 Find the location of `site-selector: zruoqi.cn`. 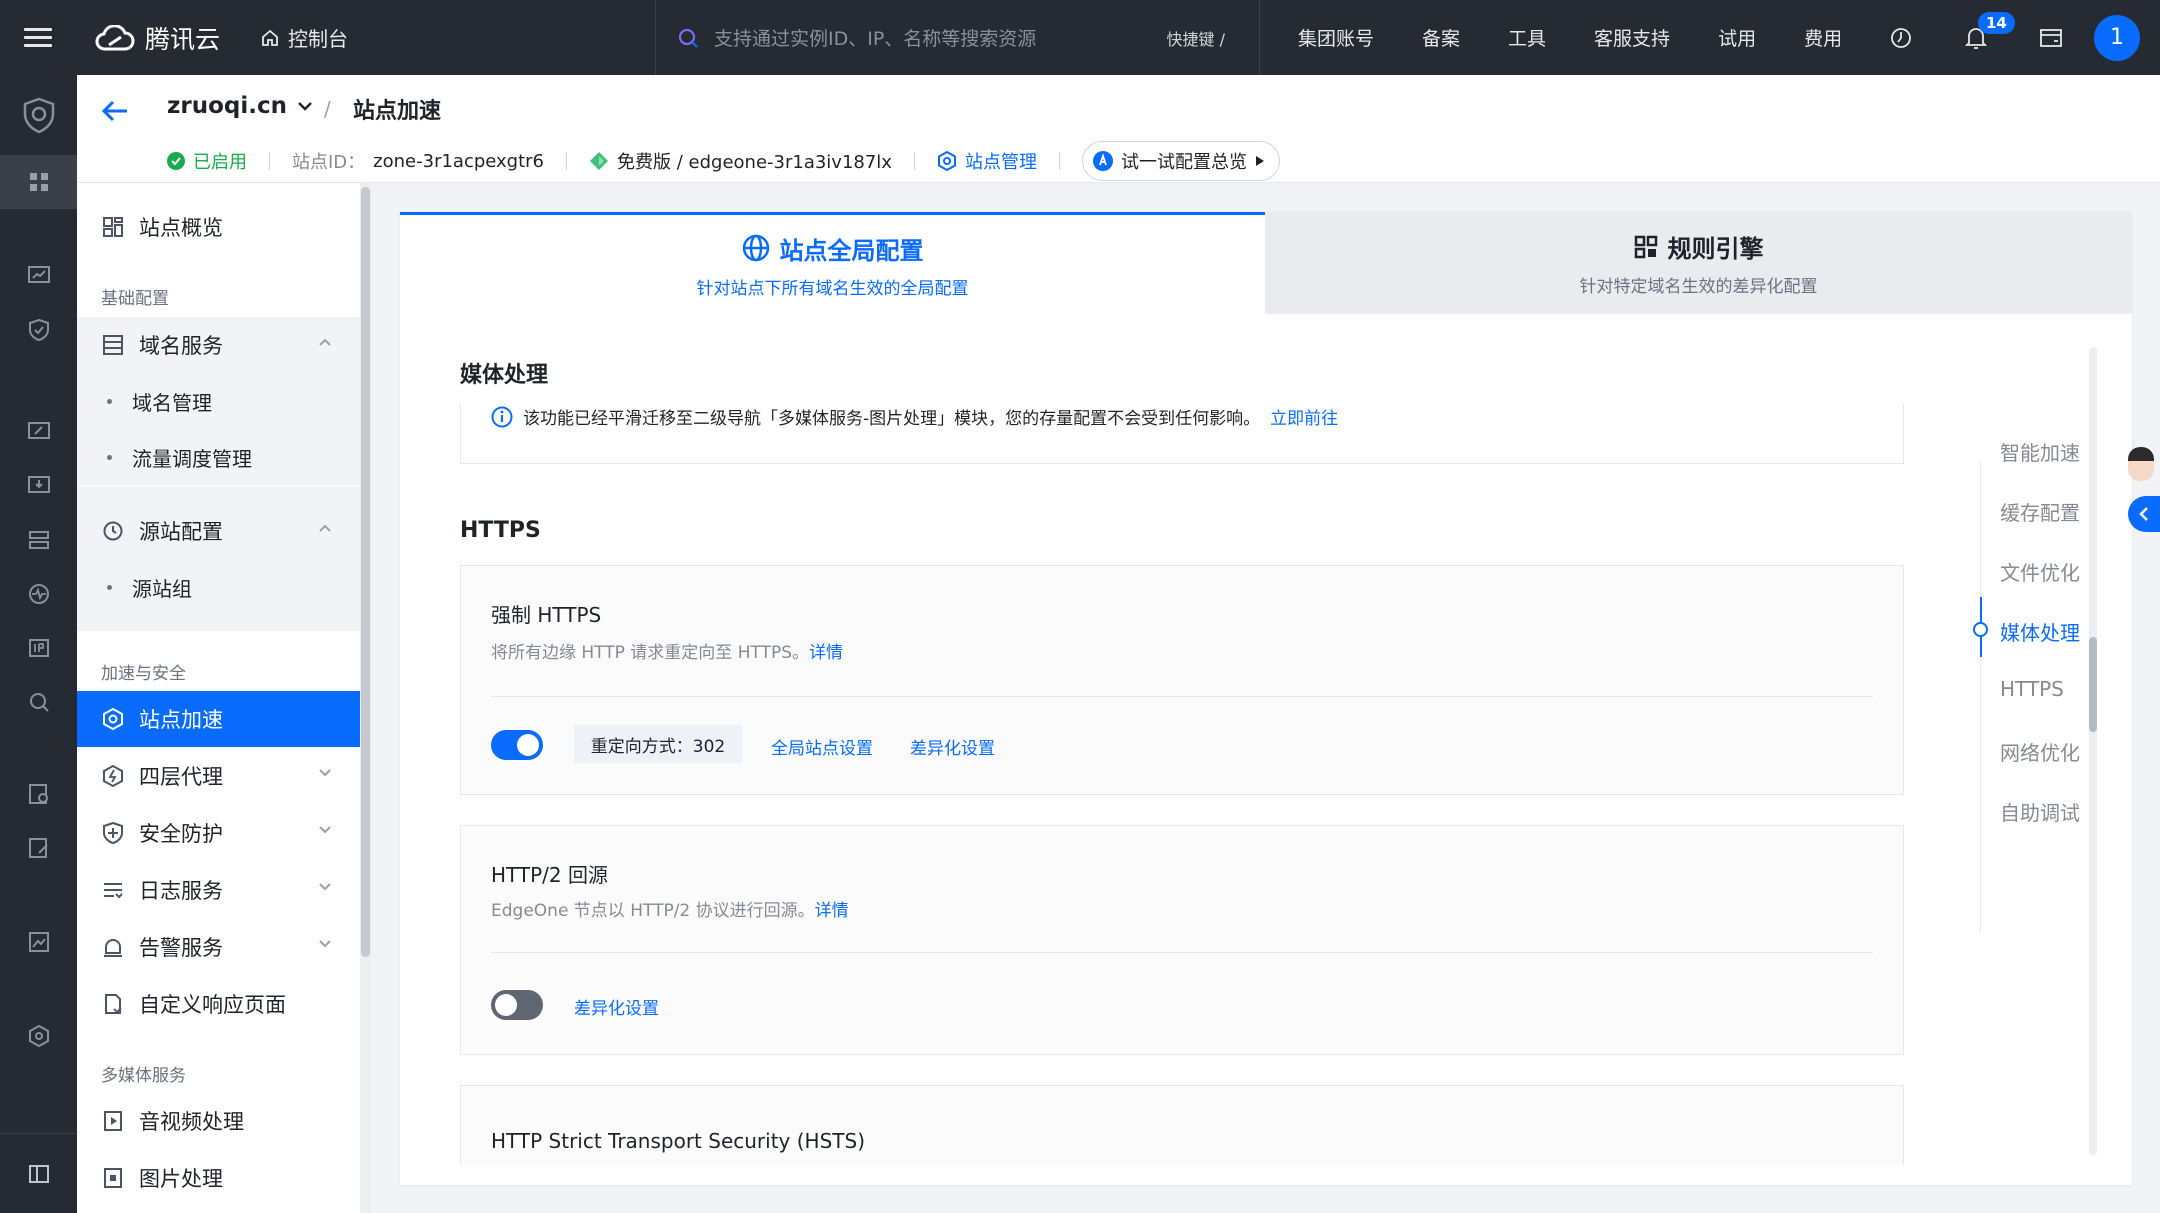

site-selector: zruoqi.cn is located at coordinates (240, 106).